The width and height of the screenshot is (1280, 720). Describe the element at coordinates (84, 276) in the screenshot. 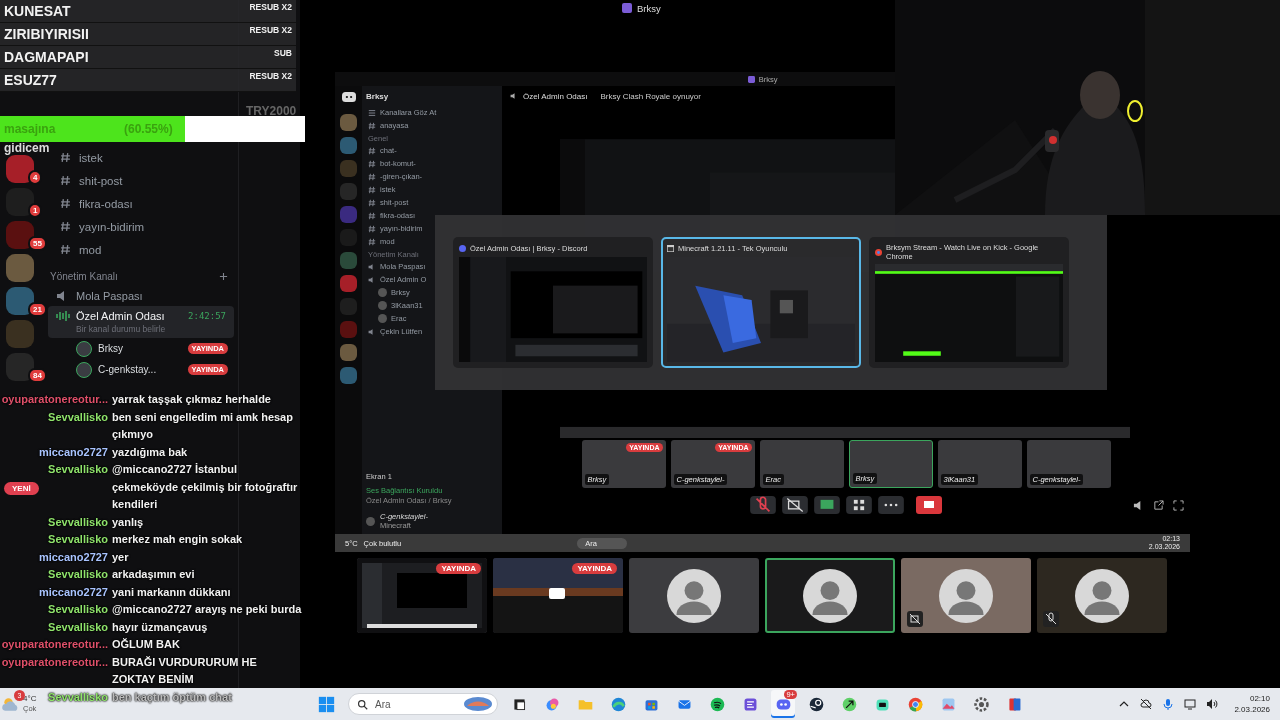

I see `category-label: Yönetim Kanalı` at that location.